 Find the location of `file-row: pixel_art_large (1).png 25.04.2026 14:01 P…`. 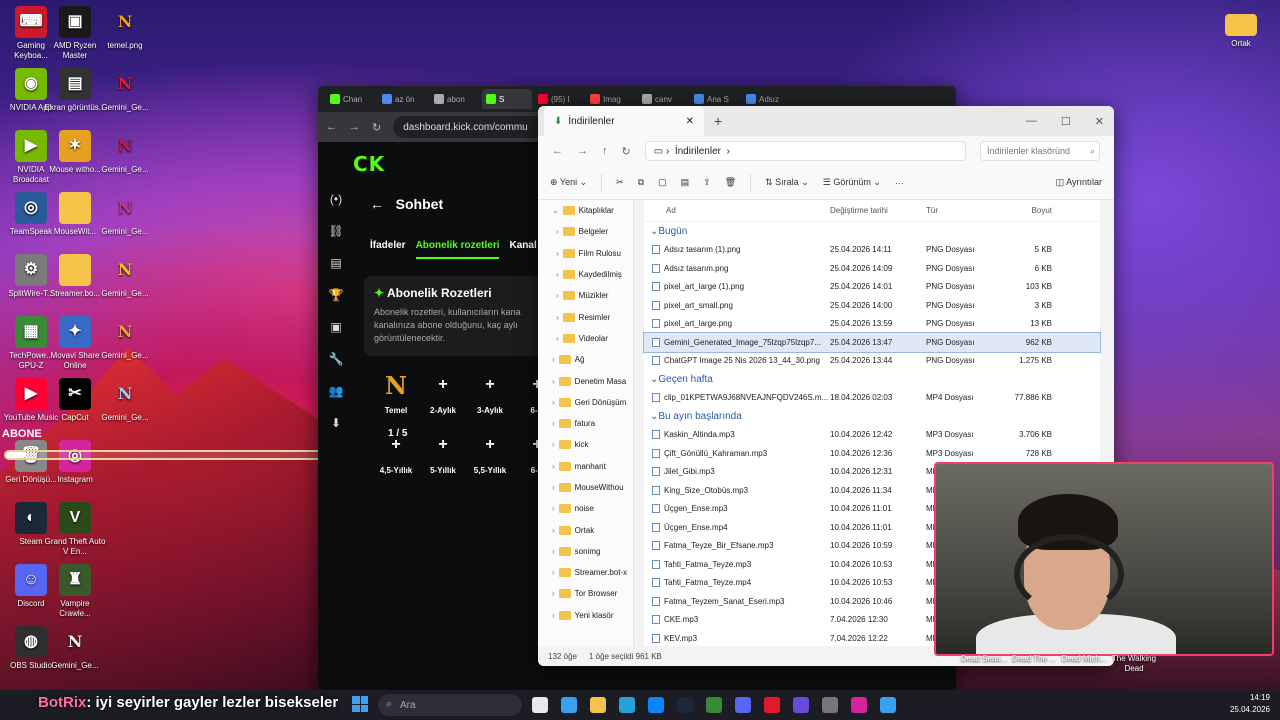

file-row: pixel_art_large (1).png 25.04.2026 14:01 P… is located at coordinates (872, 287).